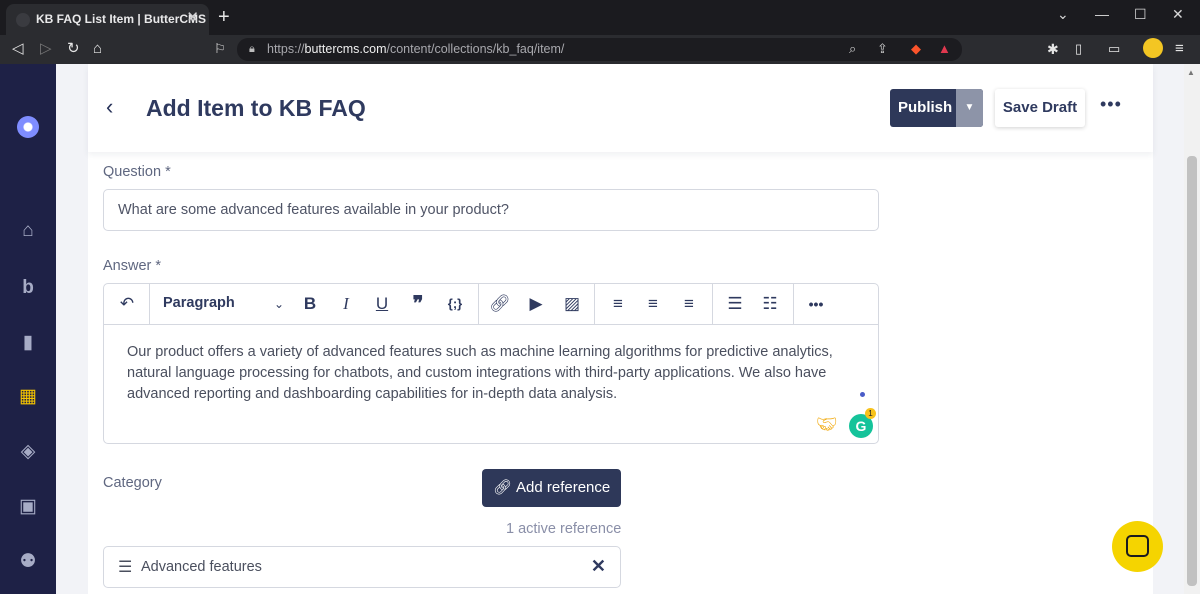  What do you see at coordinates (1114, 49) in the screenshot?
I see `wallet-icon: ▭` at bounding box center [1114, 49].